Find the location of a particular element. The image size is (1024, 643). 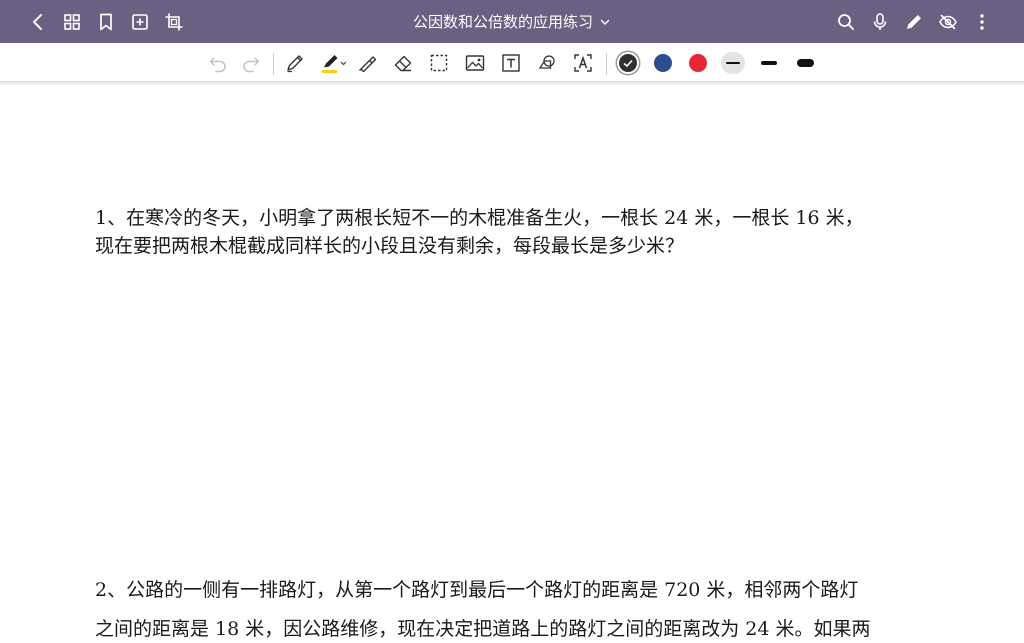

undo-button is located at coordinates (218, 63).